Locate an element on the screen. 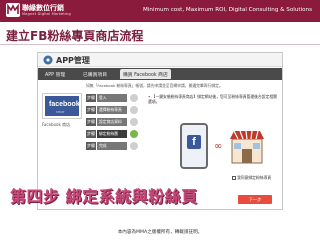  facebook-wordmark: facebook is located at coordinates (64, 104).